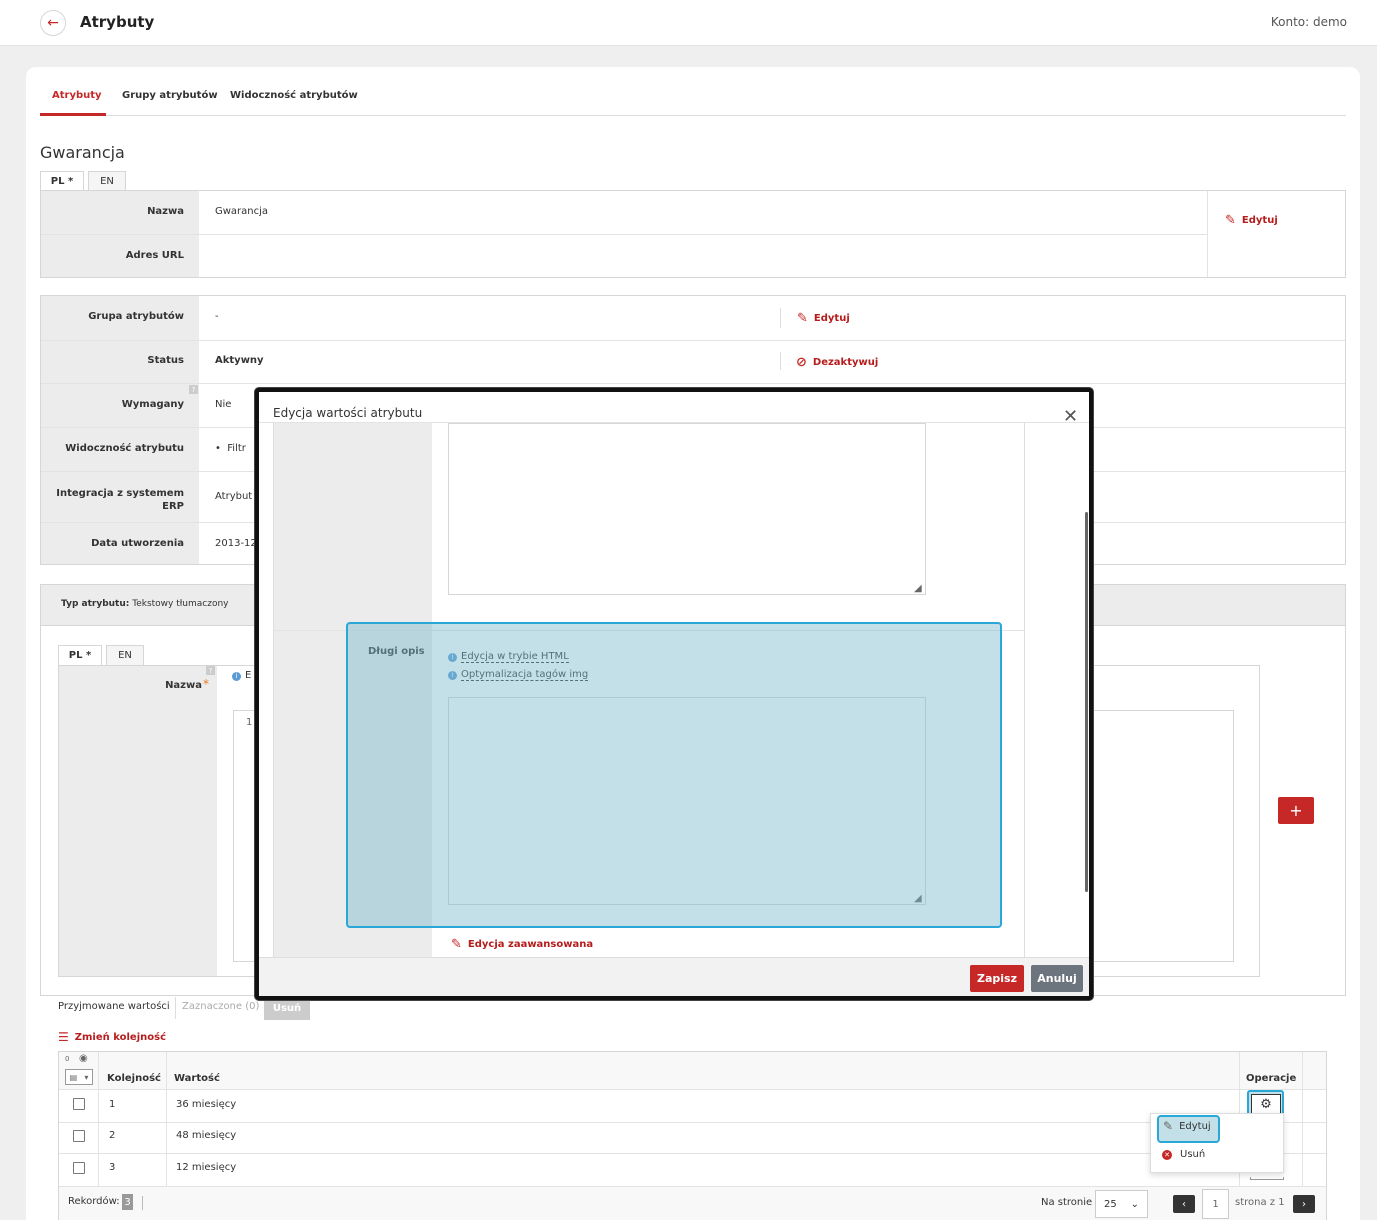 The image size is (1377, 1220). I want to click on edit-name-button: ✎ Edytuj, so click(1251, 220).